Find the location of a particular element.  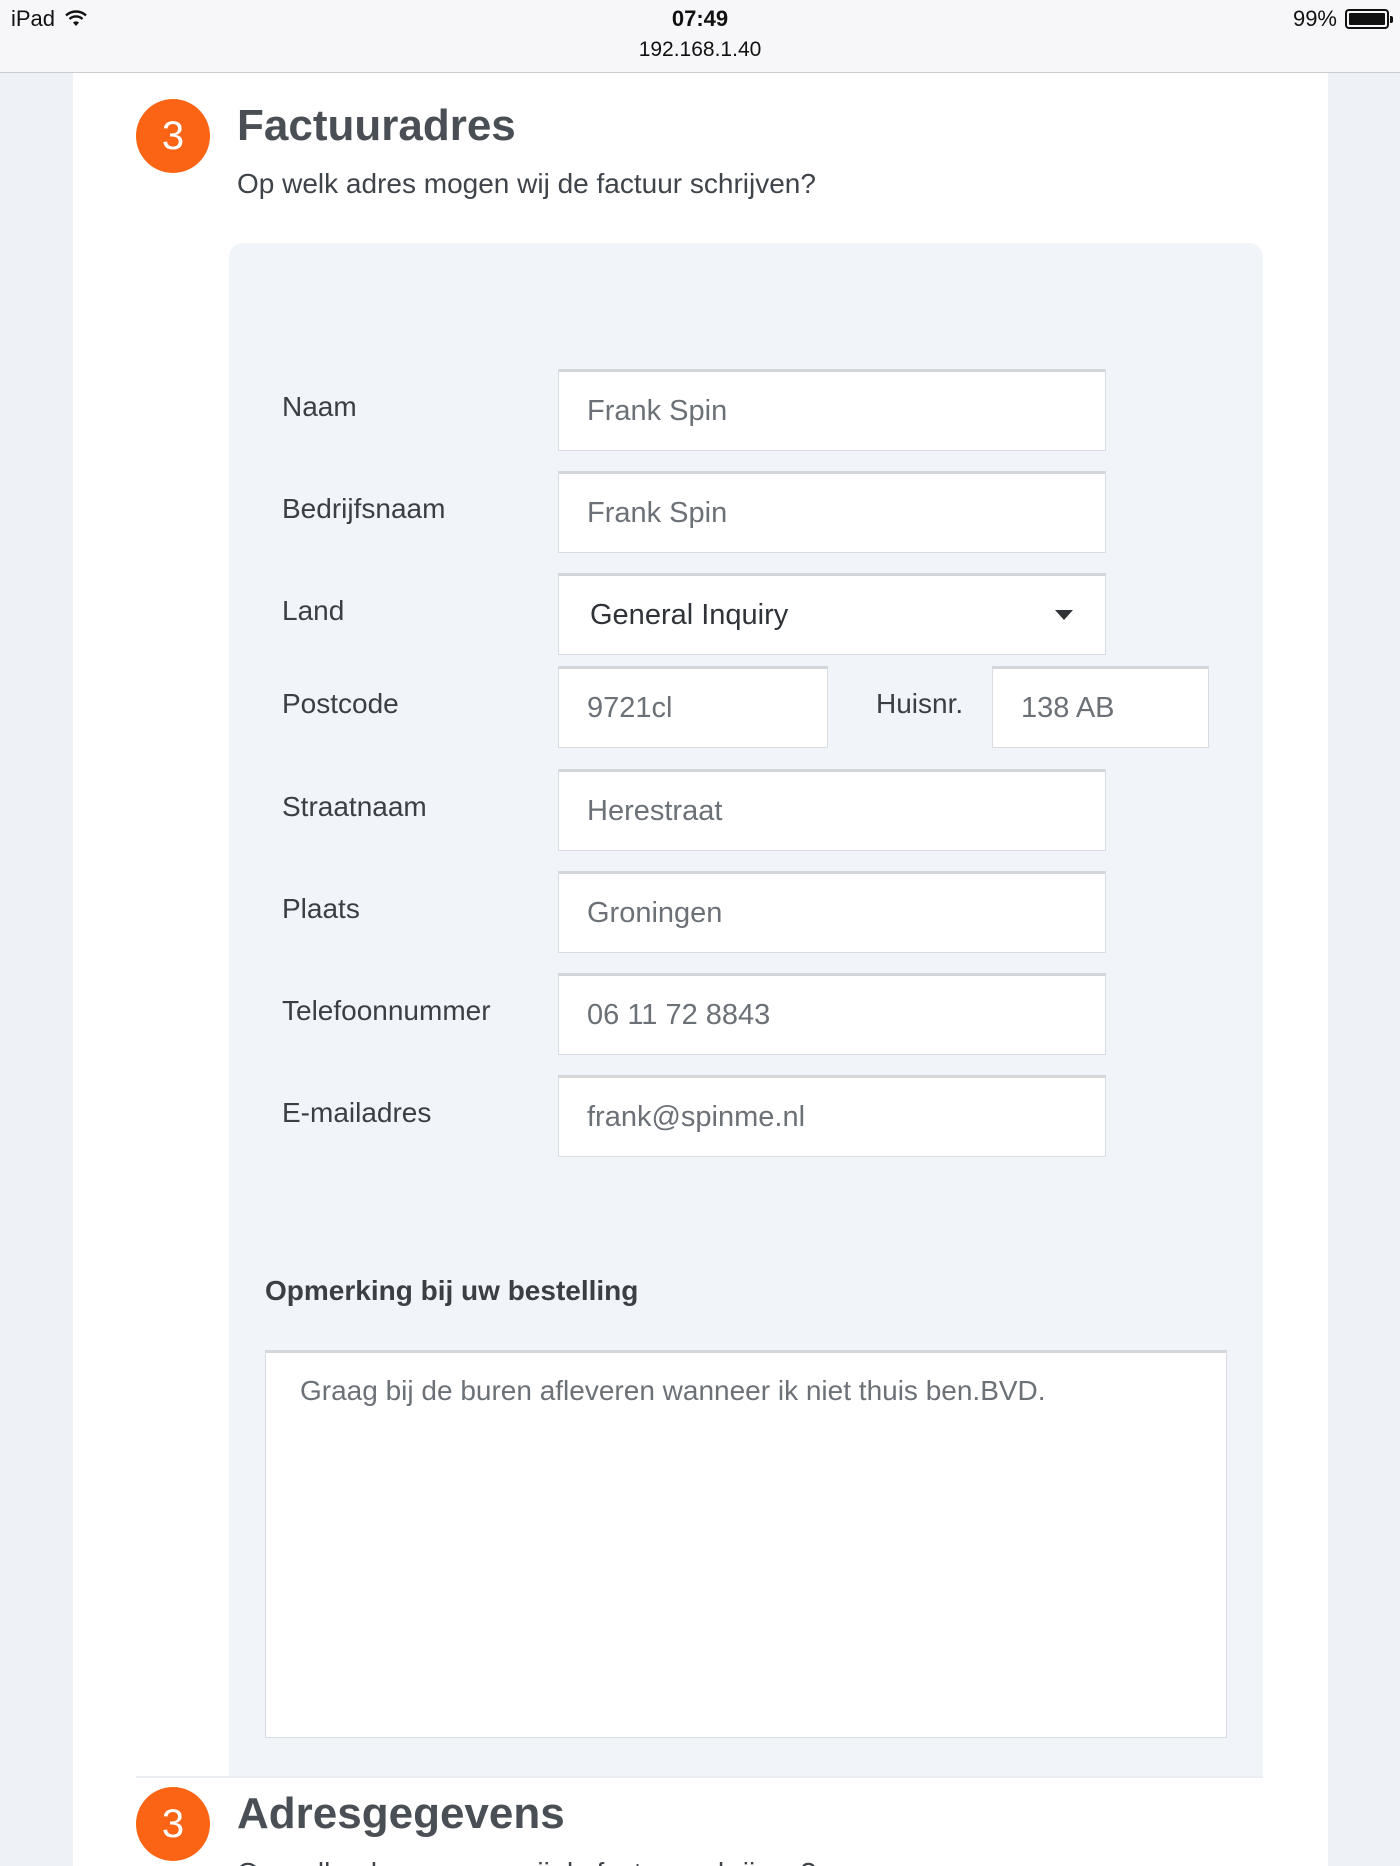

land-label: Land is located at coordinates (313, 610).